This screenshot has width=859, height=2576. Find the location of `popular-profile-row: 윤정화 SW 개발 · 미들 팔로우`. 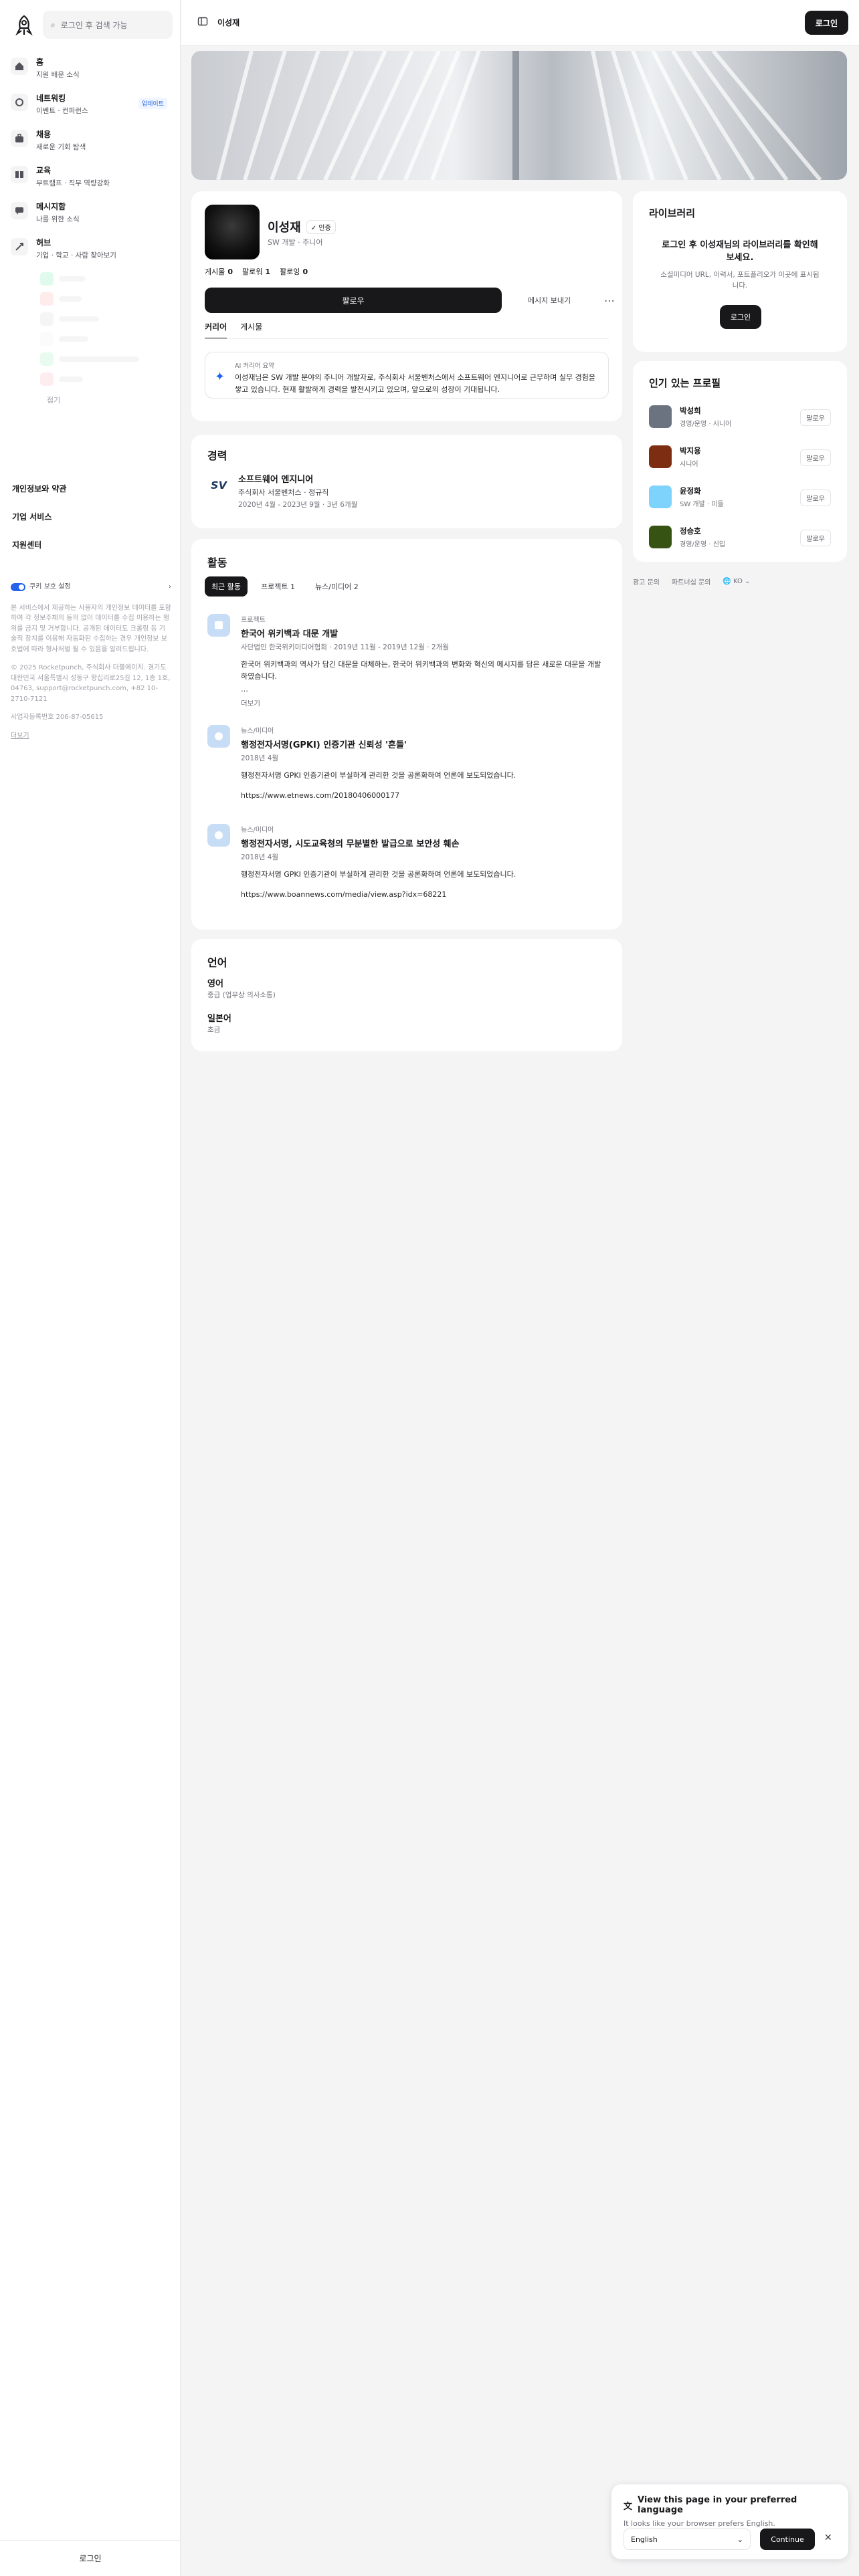

popular-profile-row: 윤정화 SW 개발 · 미들 팔로우 is located at coordinates (740, 497).